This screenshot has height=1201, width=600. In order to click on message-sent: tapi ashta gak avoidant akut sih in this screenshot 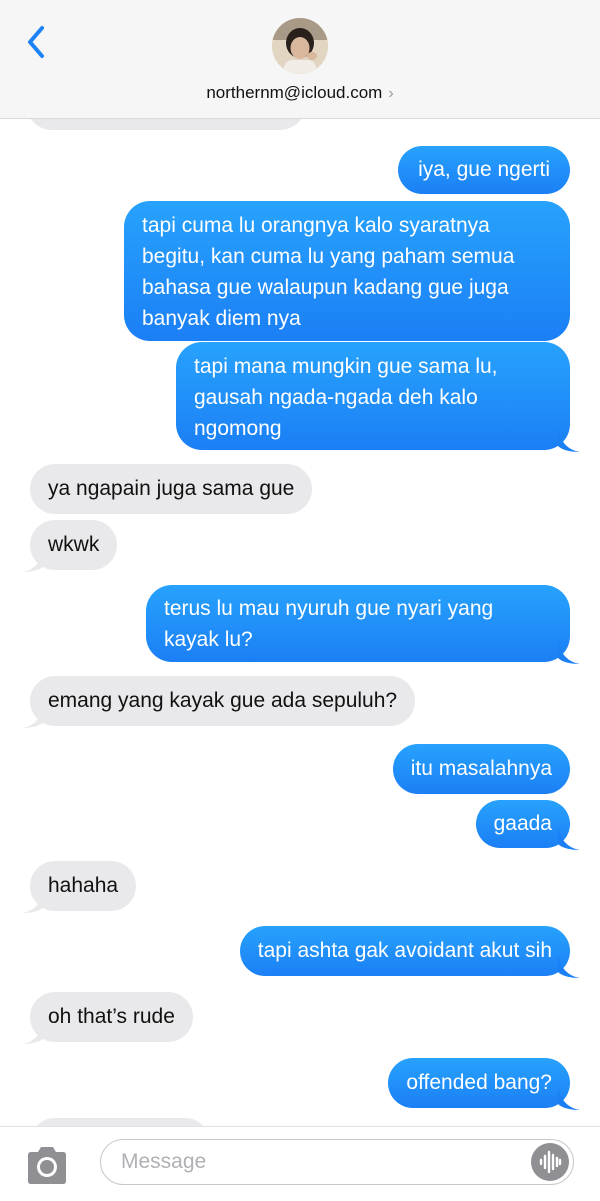, I will do `click(404, 951)`.